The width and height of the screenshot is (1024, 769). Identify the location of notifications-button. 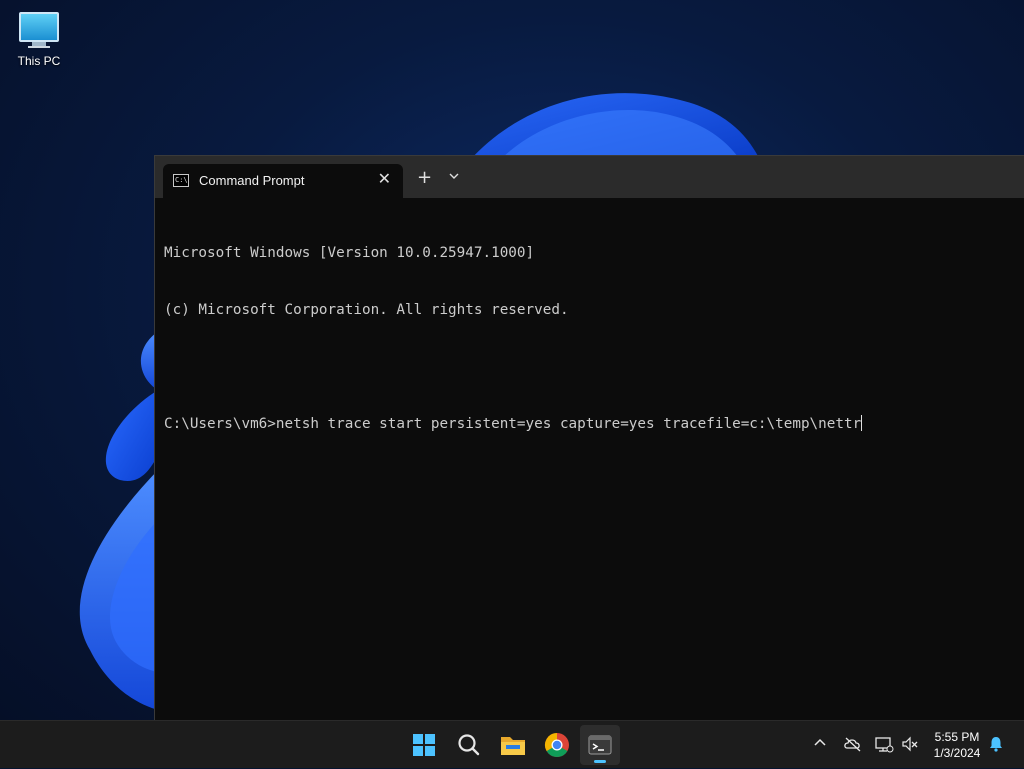
(996, 746).